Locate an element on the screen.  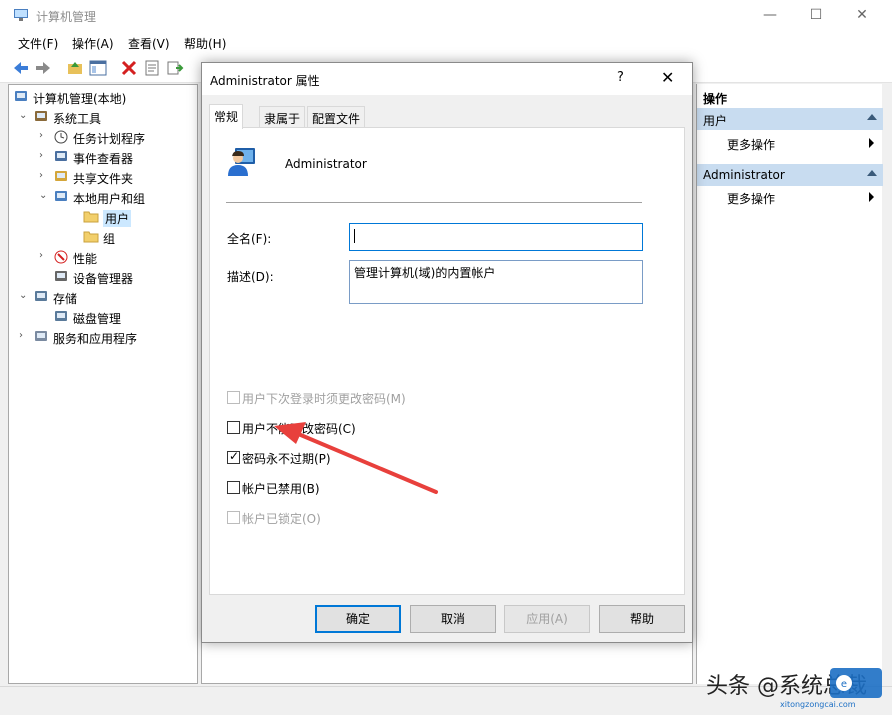
properties-icon is located at coordinates (152, 68).